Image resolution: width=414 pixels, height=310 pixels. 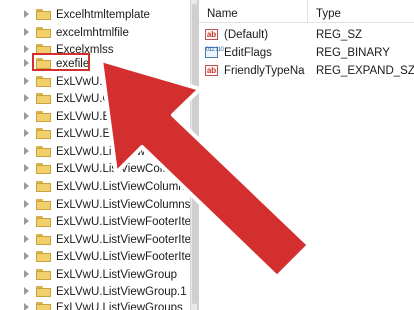 I want to click on binary-value-icon: 011 110, so click(x=214, y=52).